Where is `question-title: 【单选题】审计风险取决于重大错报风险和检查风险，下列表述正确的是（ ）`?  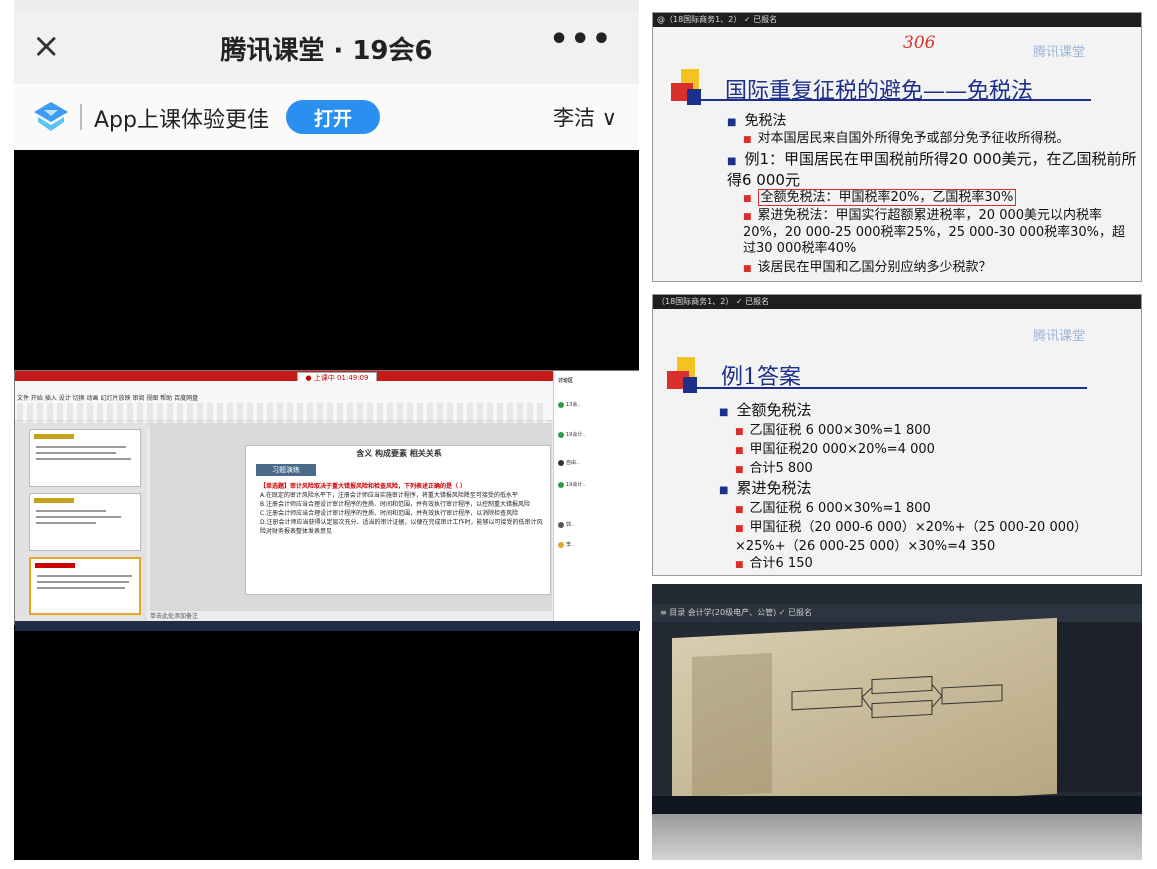
question-title: 【单选题】审计风险取决于重大错报风险和检查风险，下列表述正确的是（ ） is located at coordinates (363, 486).